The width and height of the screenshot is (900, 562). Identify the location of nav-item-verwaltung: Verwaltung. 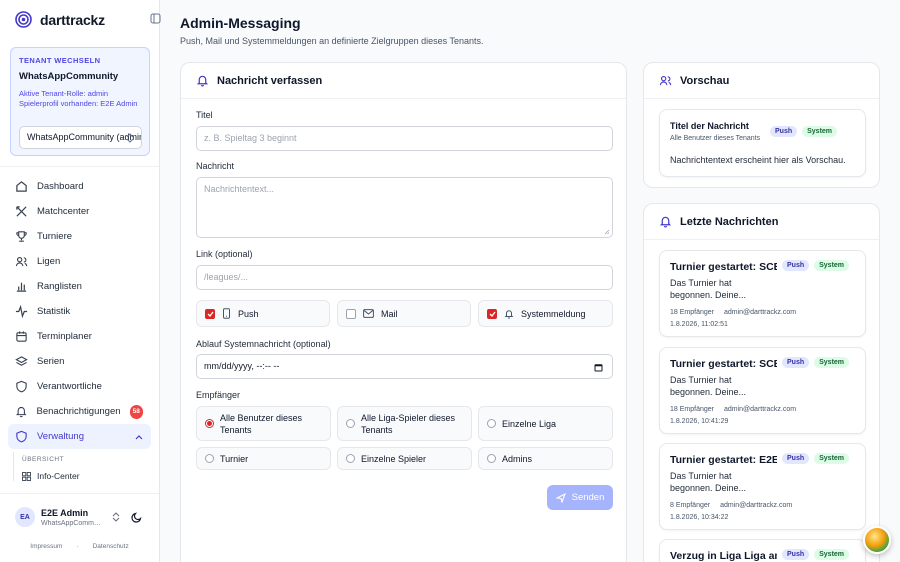
(79, 436).